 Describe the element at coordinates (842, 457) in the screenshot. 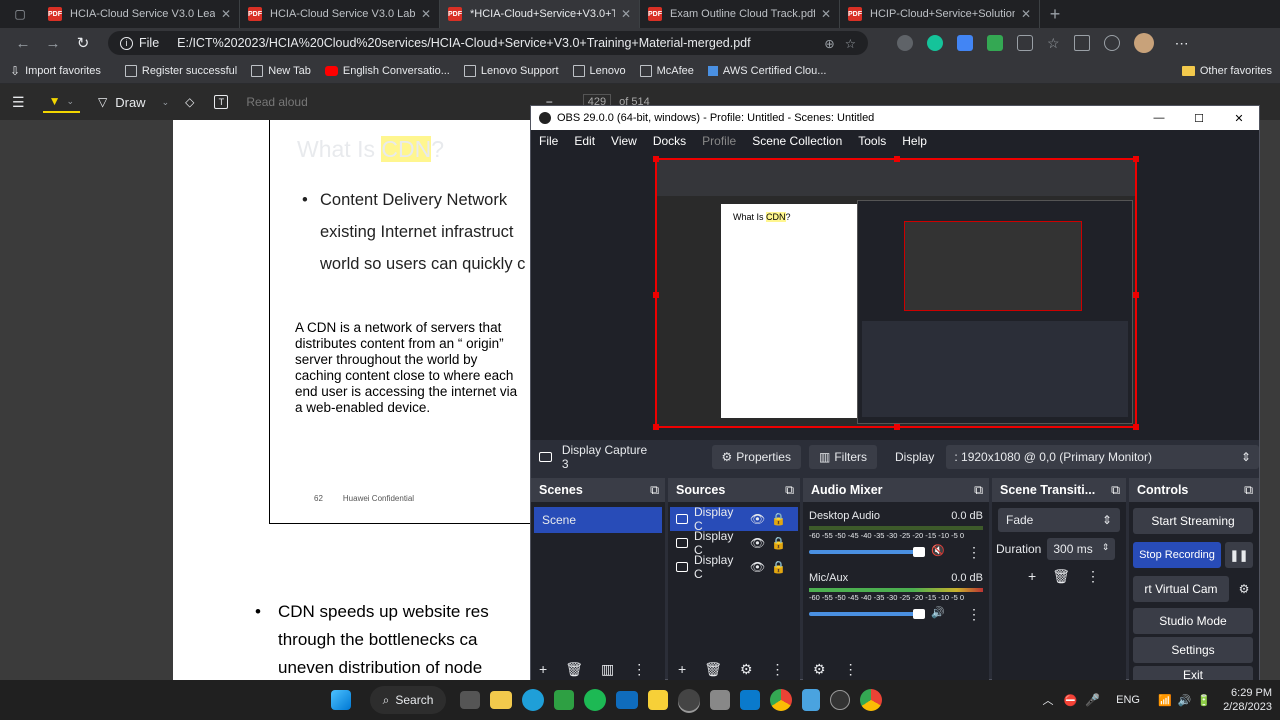

I see `filters-button: ▥ Filters` at that location.